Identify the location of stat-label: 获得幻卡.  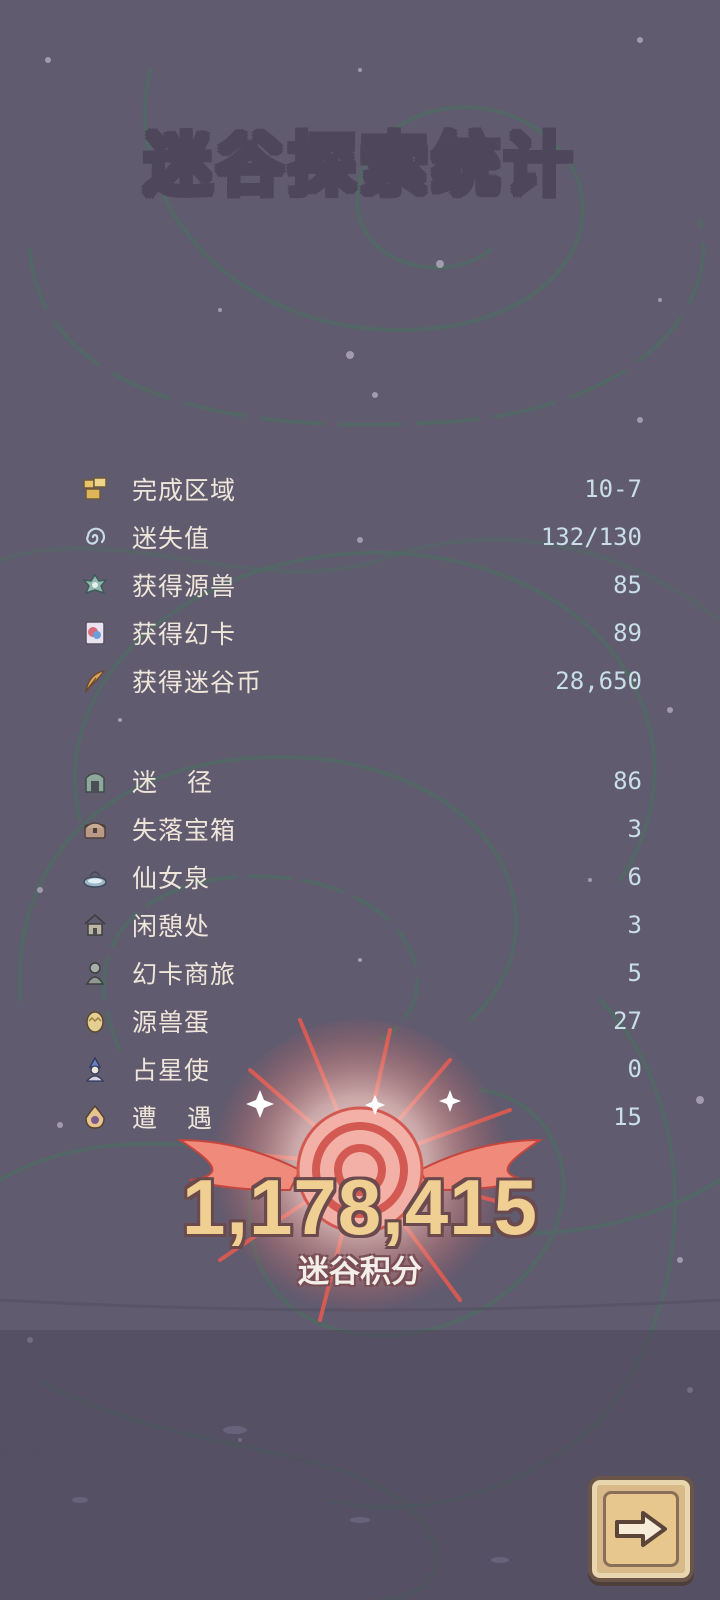
(184, 634).